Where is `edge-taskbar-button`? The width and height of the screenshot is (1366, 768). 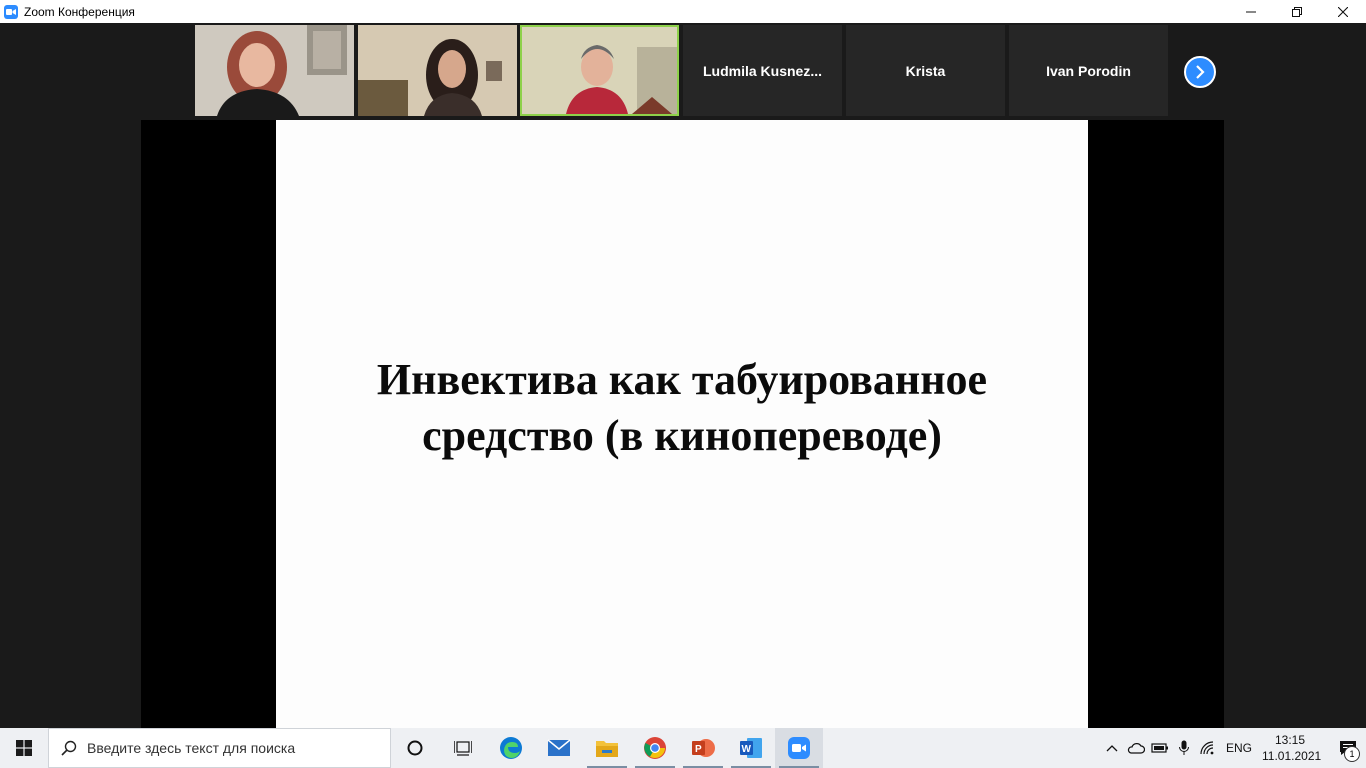
edge-taskbar-button is located at coordinates (511, 748).